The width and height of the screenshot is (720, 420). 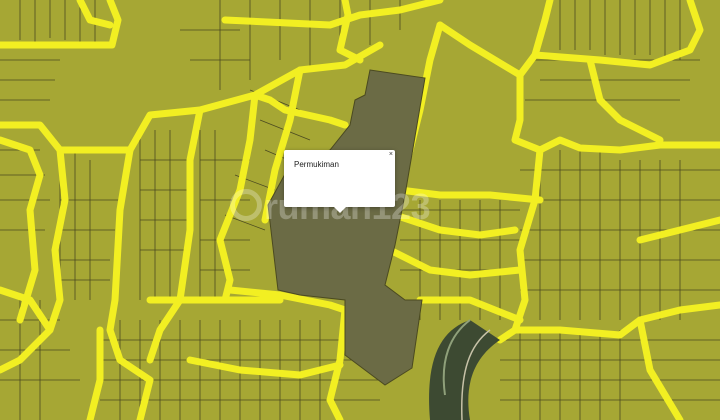 I want to click on map-info-popup: Permukiman ×, so click(x=339, y=178).